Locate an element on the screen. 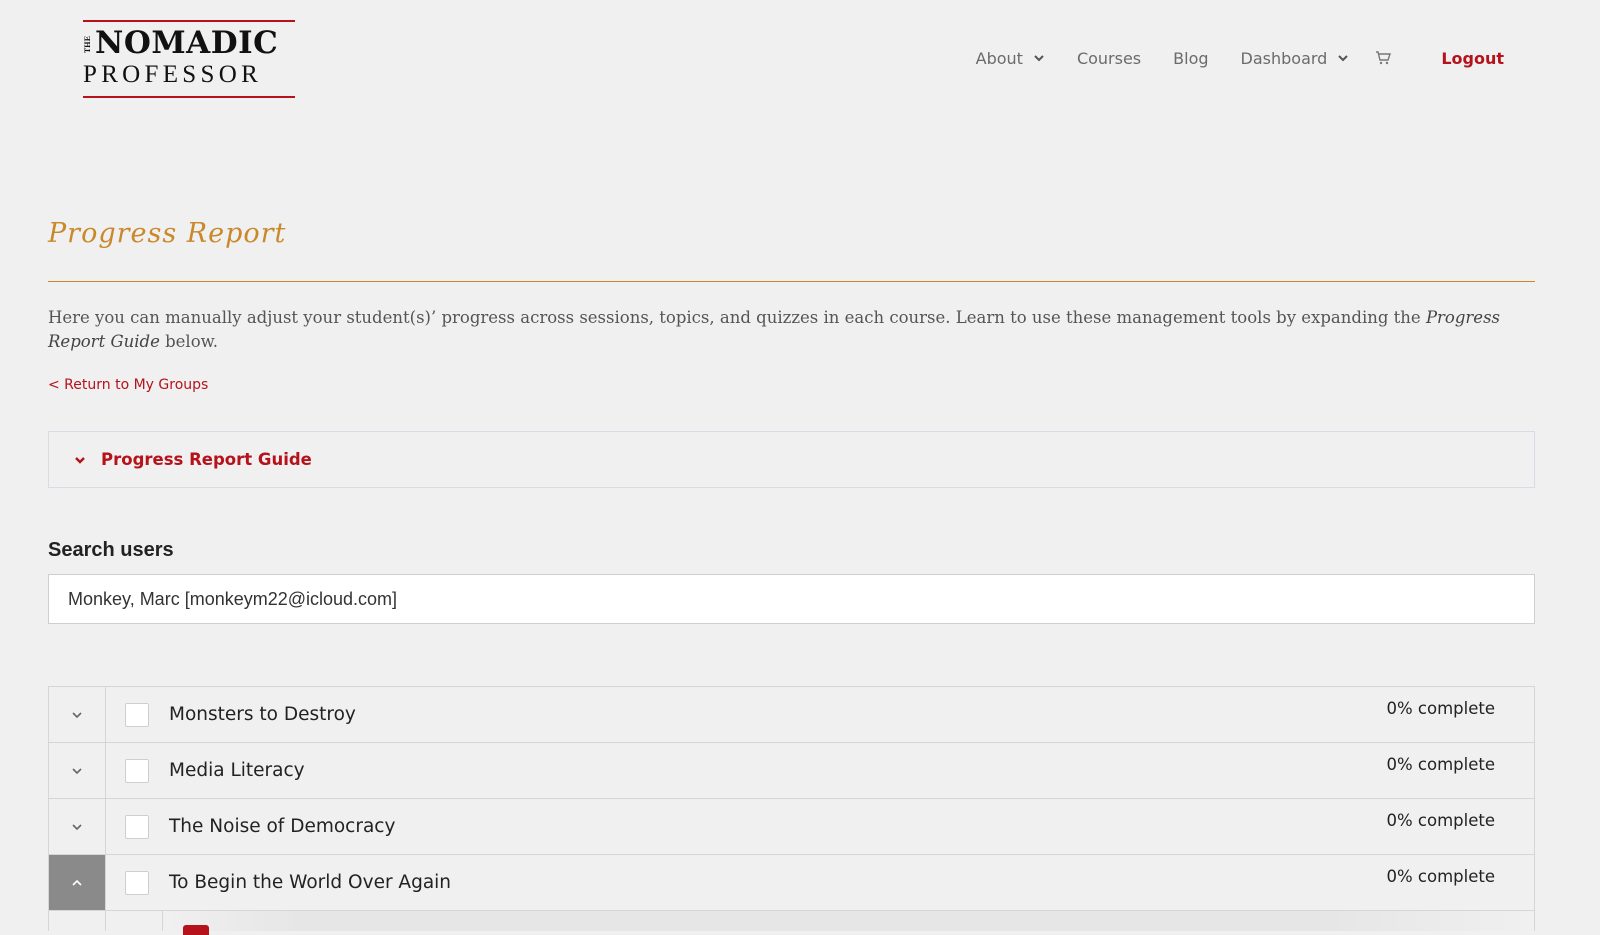 This screenshot has width=1600, height=935. course-title: Media Literacy is located at coordinates (237, 770).